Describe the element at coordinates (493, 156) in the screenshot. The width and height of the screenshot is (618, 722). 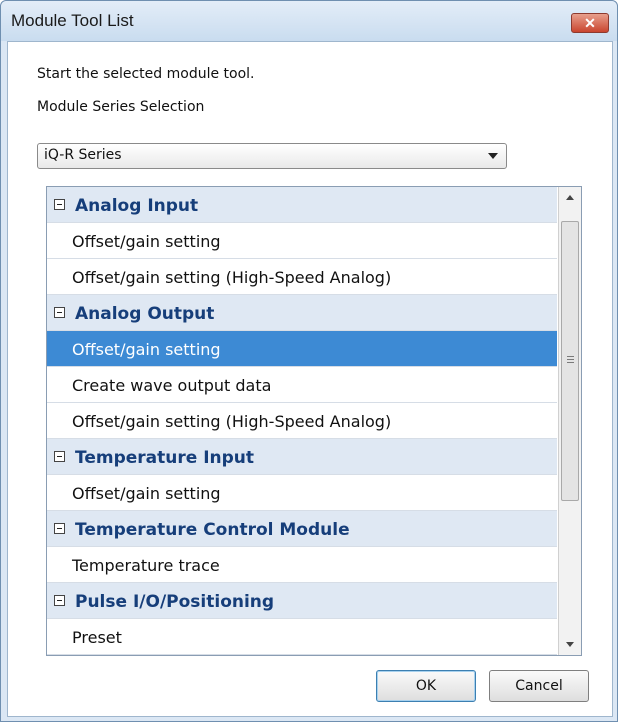
I see `chevron-down-icon` at that location.